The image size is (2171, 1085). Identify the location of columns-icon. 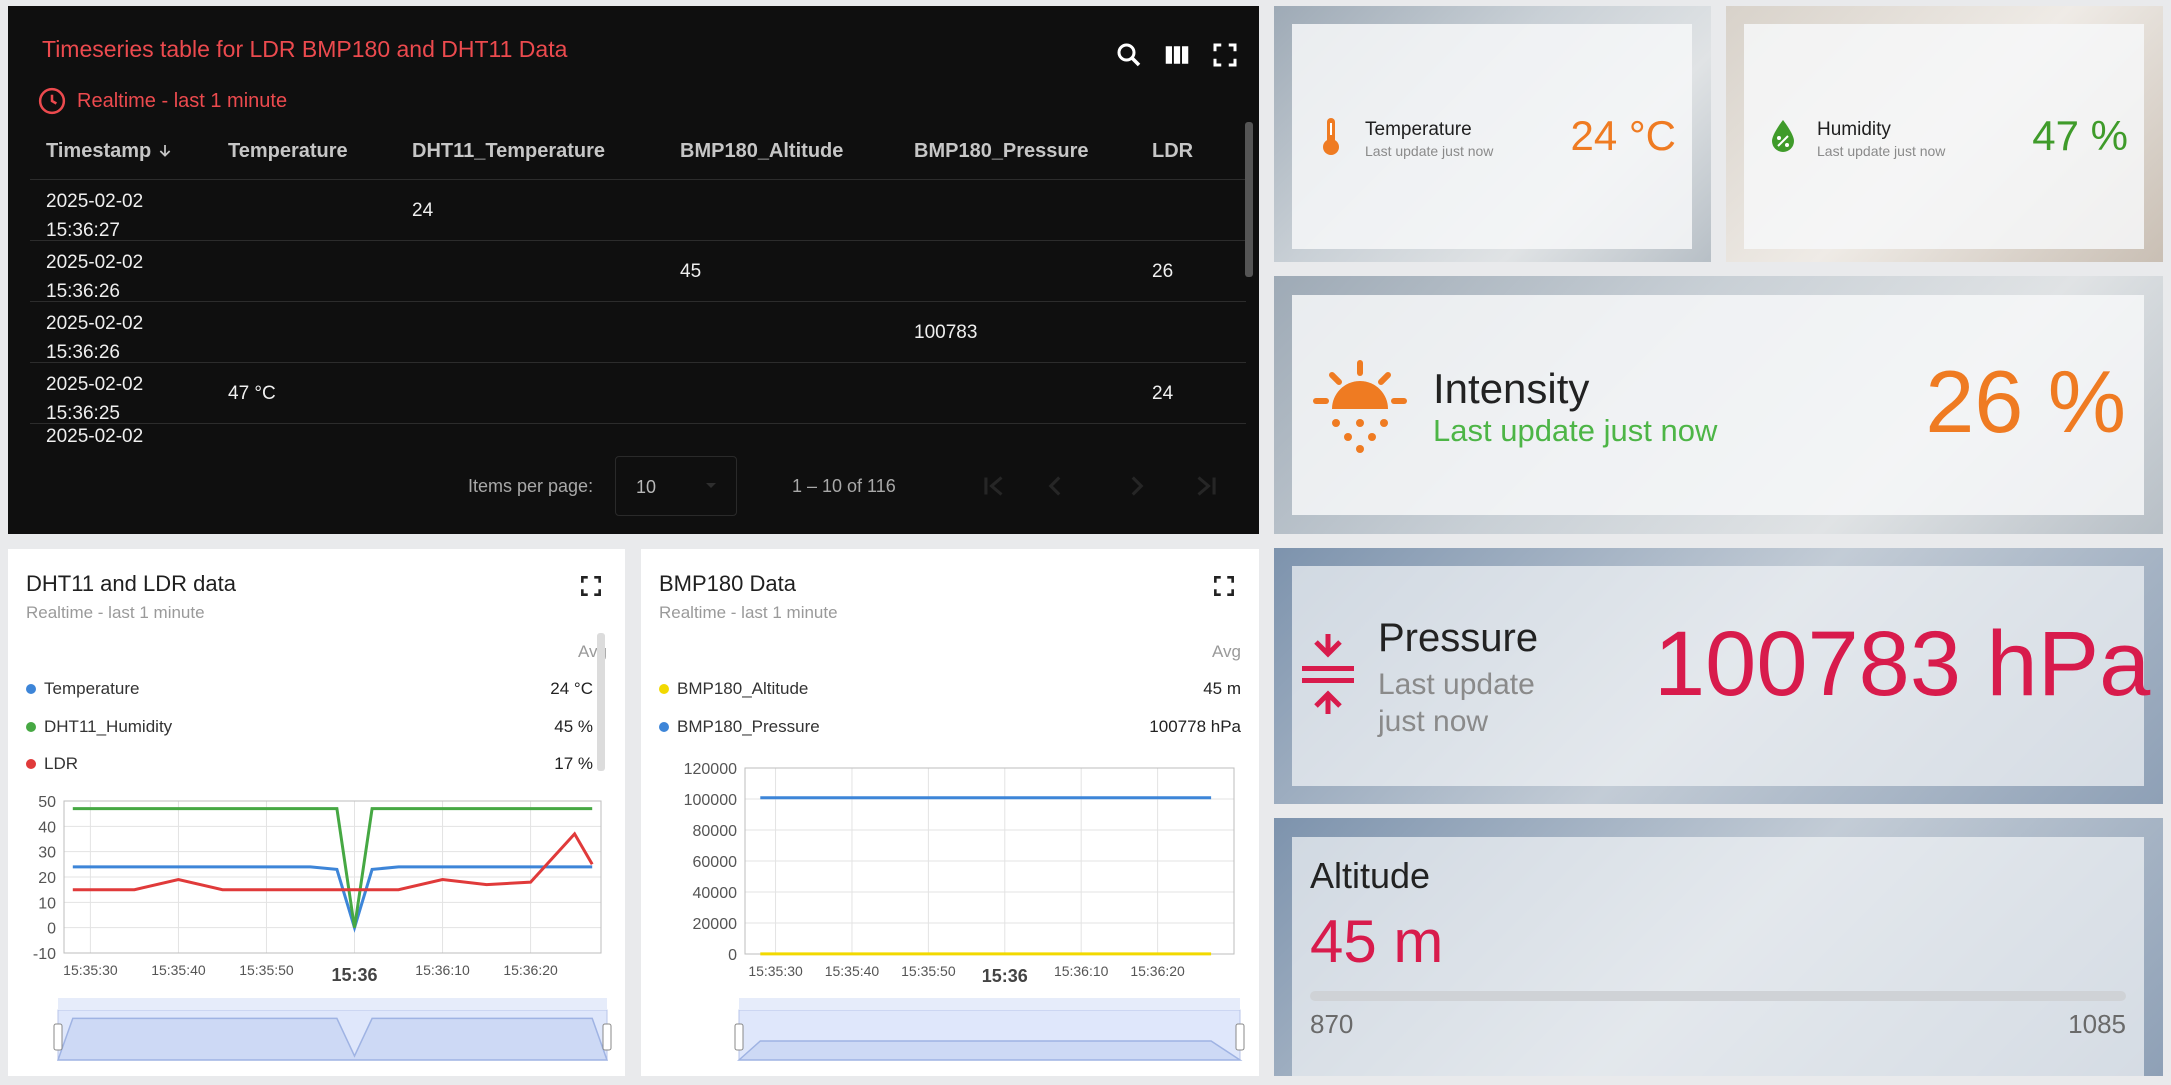
(1177, 55).